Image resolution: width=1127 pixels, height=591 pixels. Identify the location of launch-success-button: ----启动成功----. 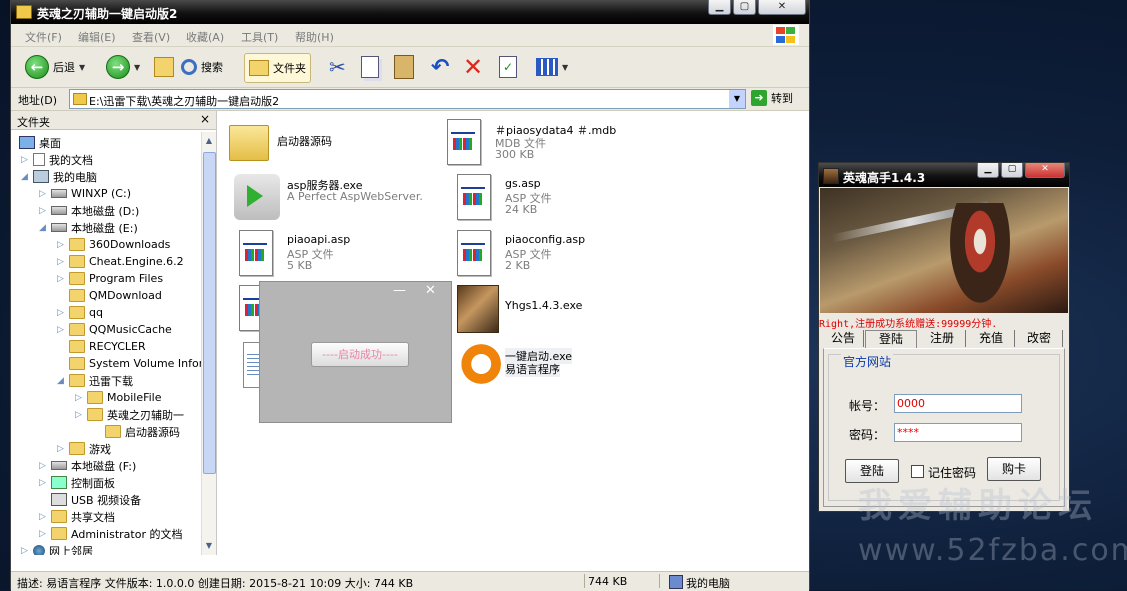
(360, 354).